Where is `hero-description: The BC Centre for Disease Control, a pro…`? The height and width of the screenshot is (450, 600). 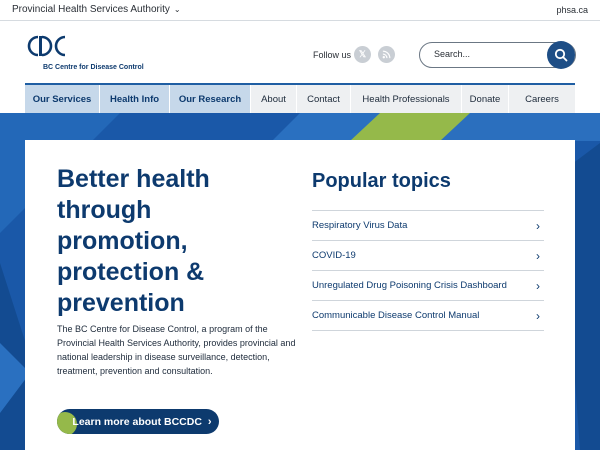 hero-description: The BC Centre for Disease Control, a pro… is located at coordinates (176, 350).